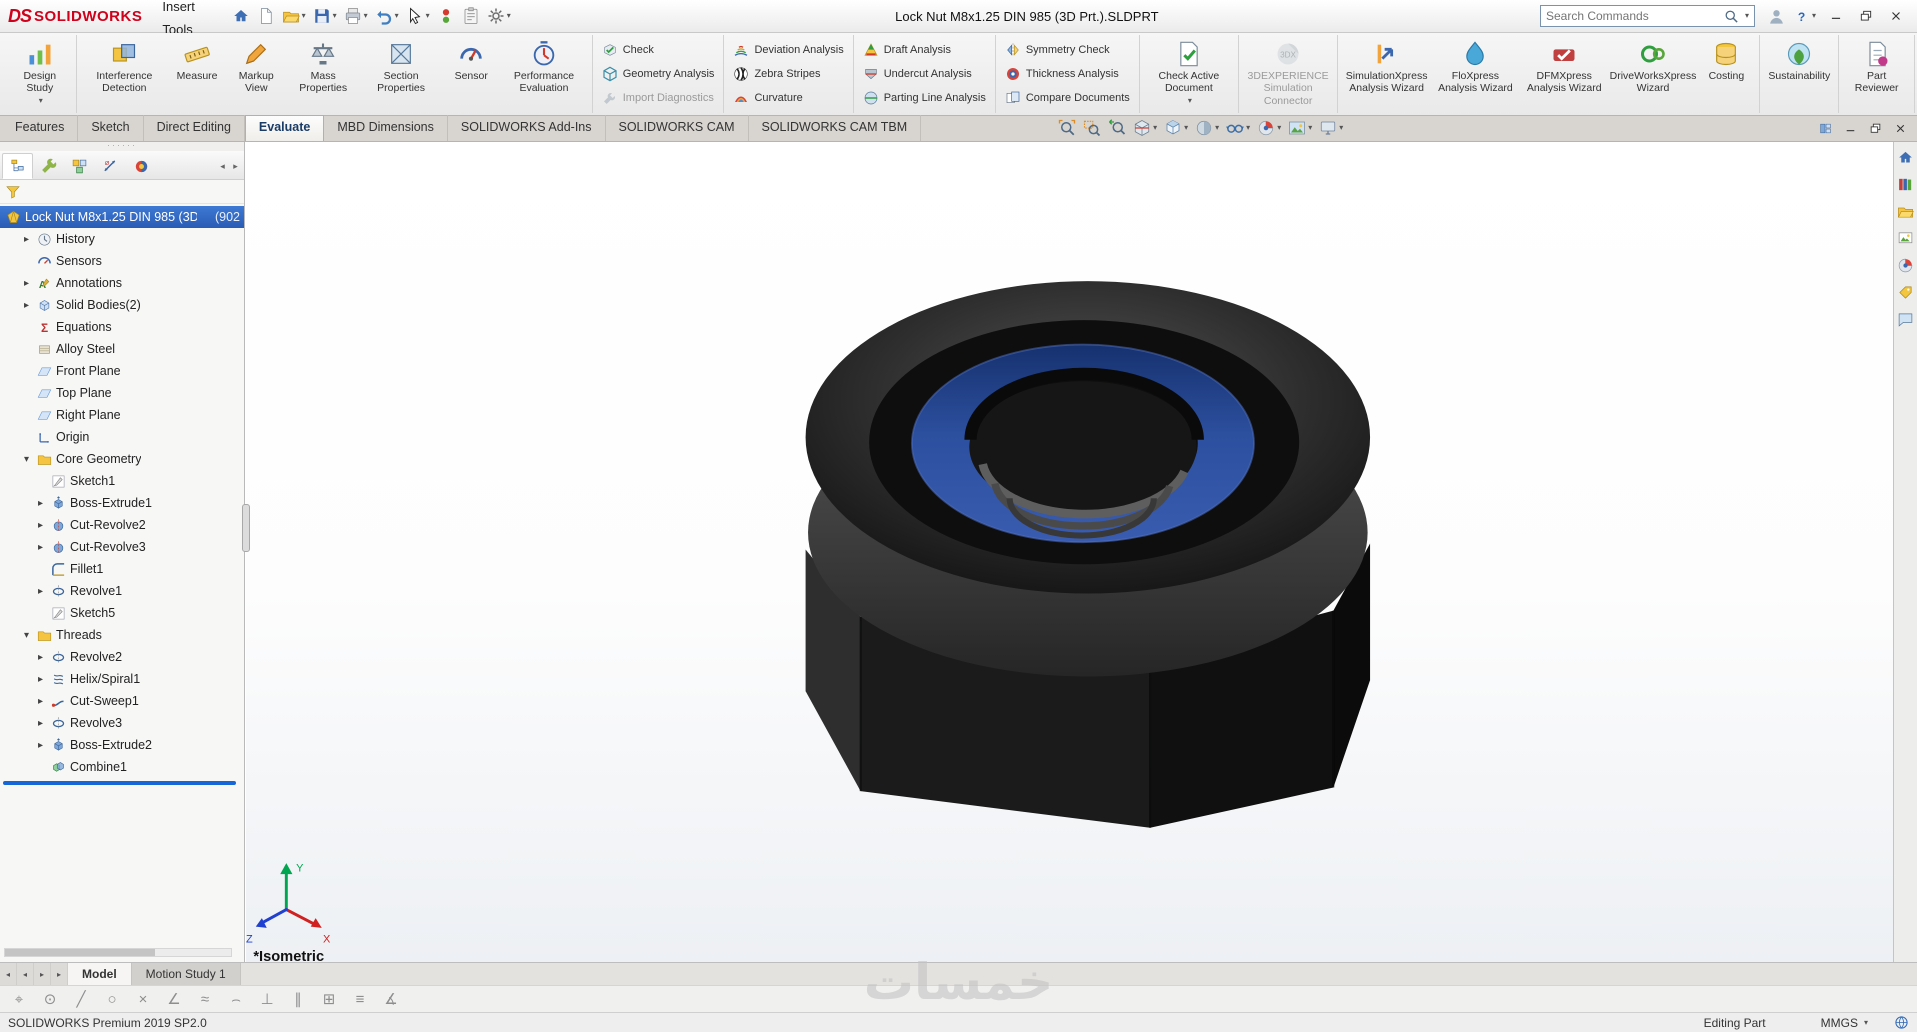 Image resolution: width=1917 pixels, height=1032 pixels. What do you see at coordinates (1901, 1022) in the screenshot?
I see `web-help-globe-icon` at bounding box center [1901, 1022].